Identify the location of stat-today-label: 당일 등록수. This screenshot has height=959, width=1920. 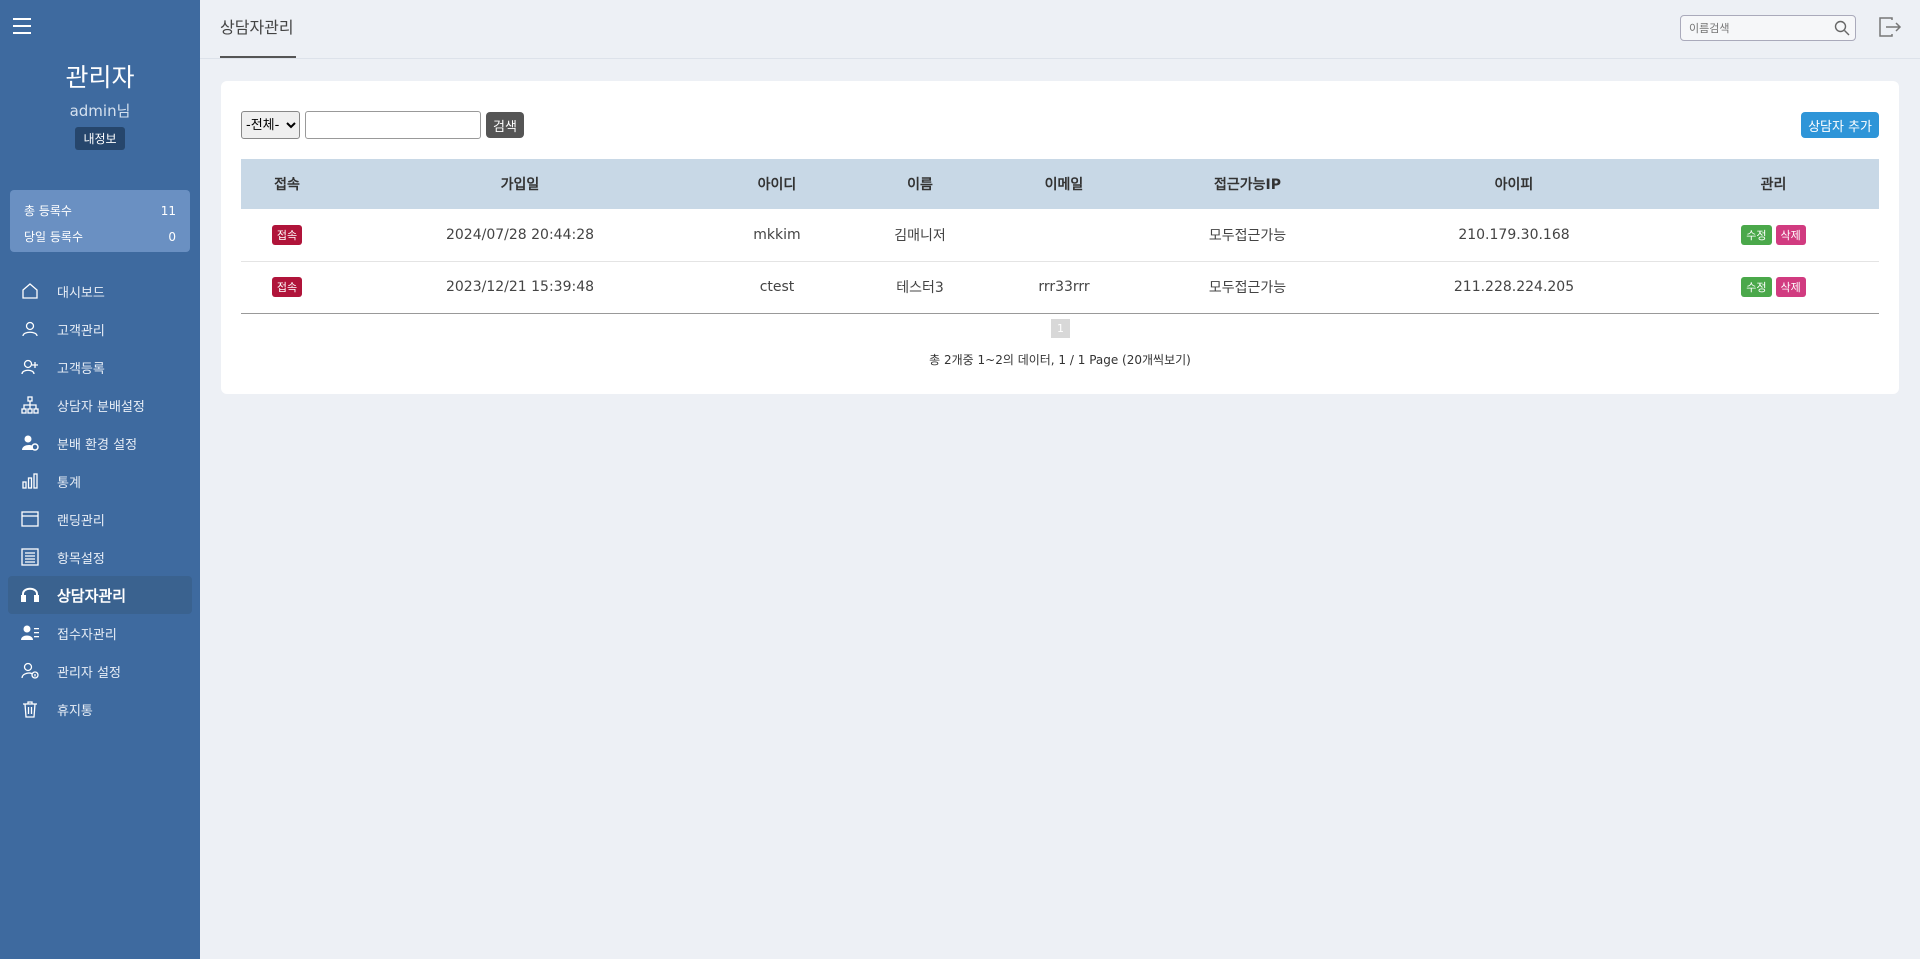
(54, 237).